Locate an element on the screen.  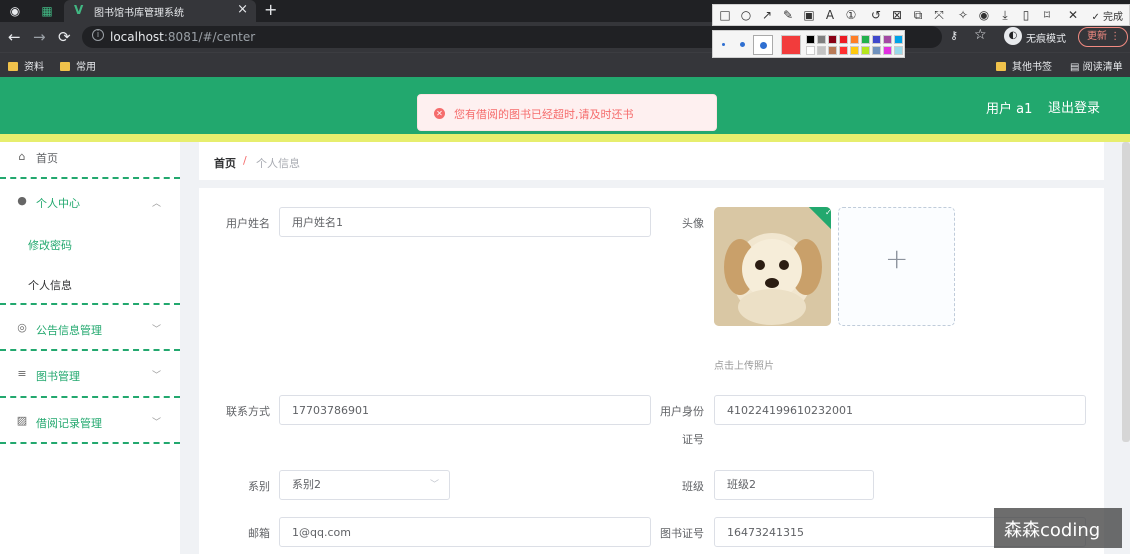
sidebar-subitem-change-password: 修改密码 is located at coordinates (90, 246).